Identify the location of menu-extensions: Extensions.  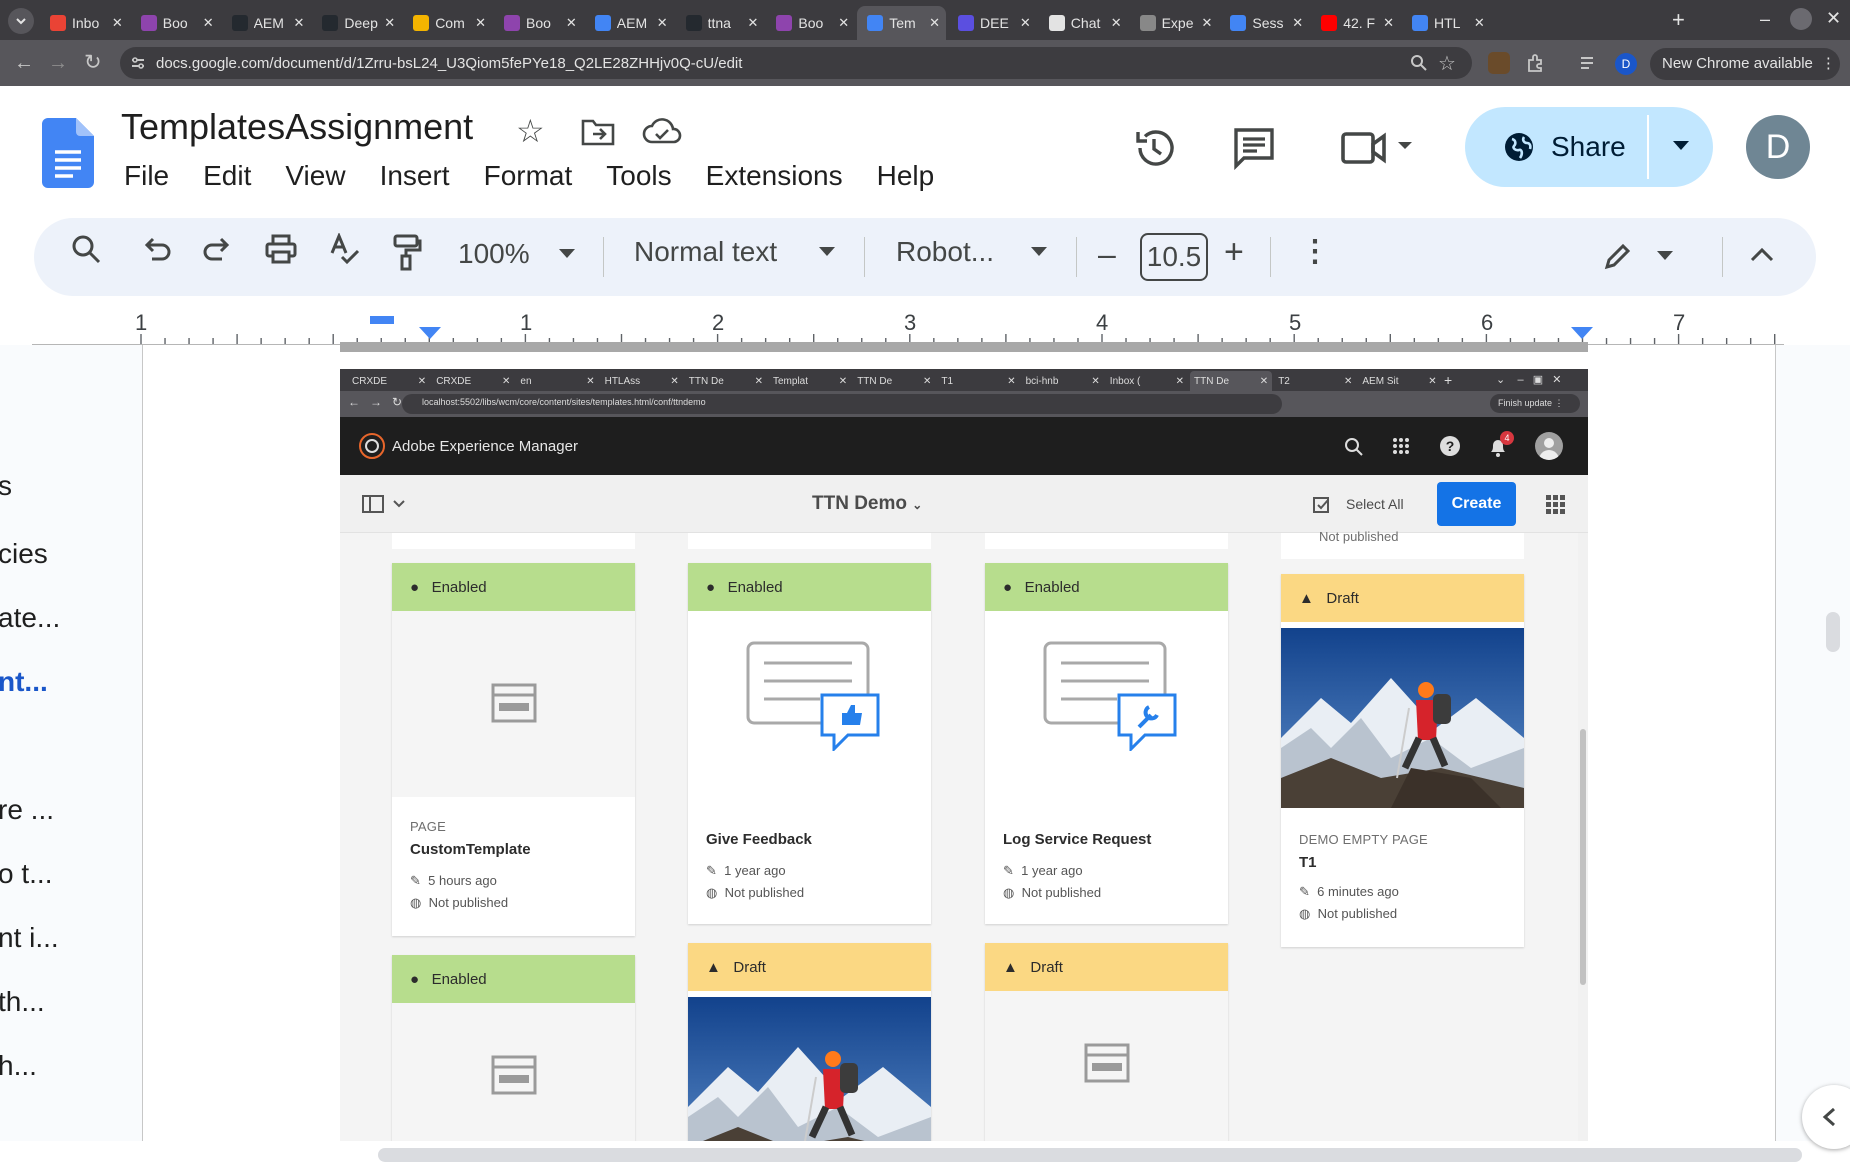
(774, 175).